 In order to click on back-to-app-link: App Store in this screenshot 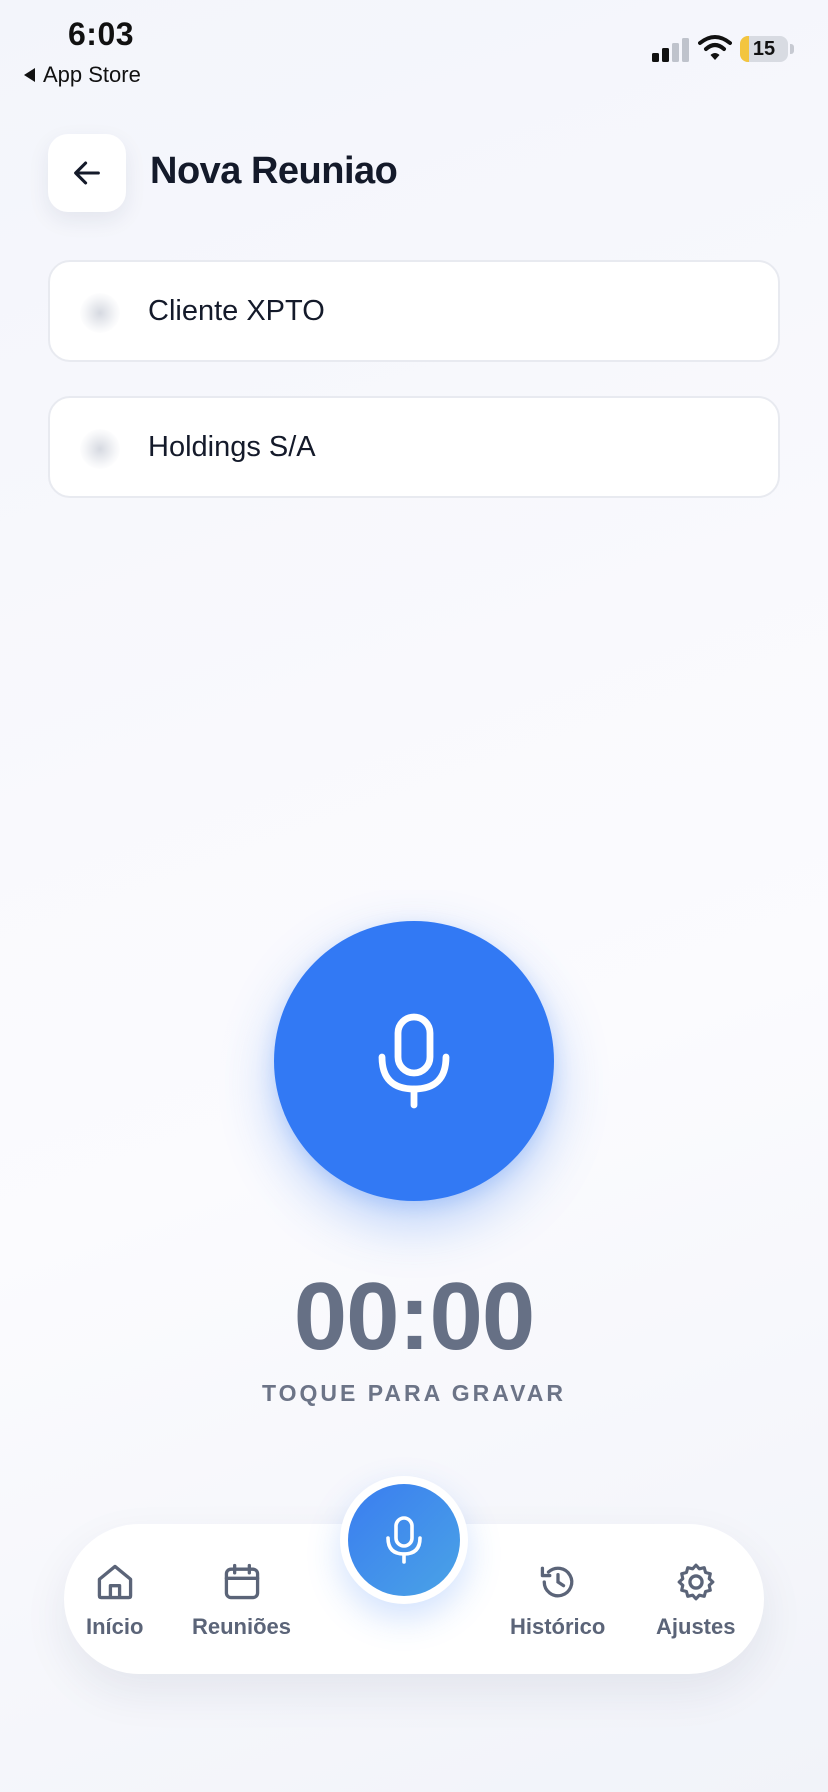, I will do `click(82, 75)`.